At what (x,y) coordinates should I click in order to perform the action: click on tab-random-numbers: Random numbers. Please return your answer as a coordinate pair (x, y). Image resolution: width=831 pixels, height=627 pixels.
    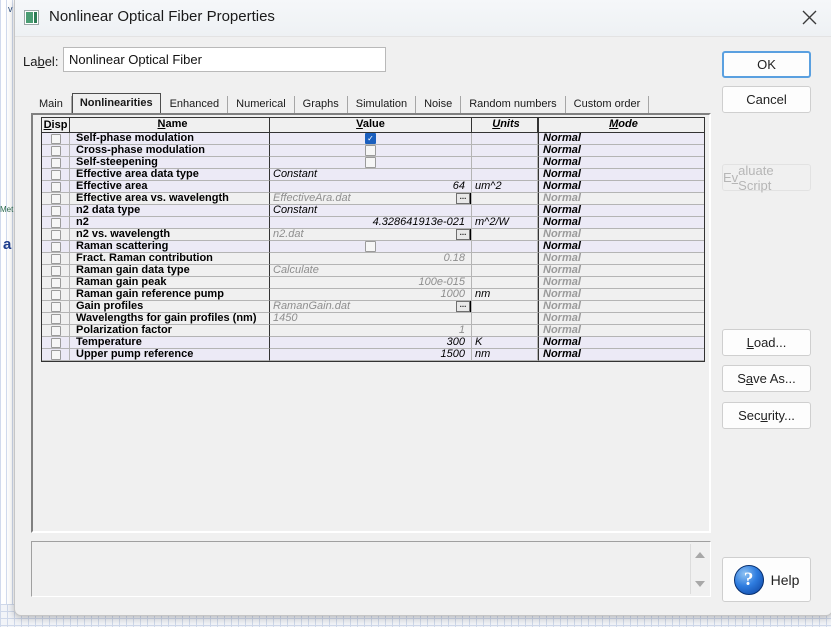
    Looking at the image, I should click on (513, 104).